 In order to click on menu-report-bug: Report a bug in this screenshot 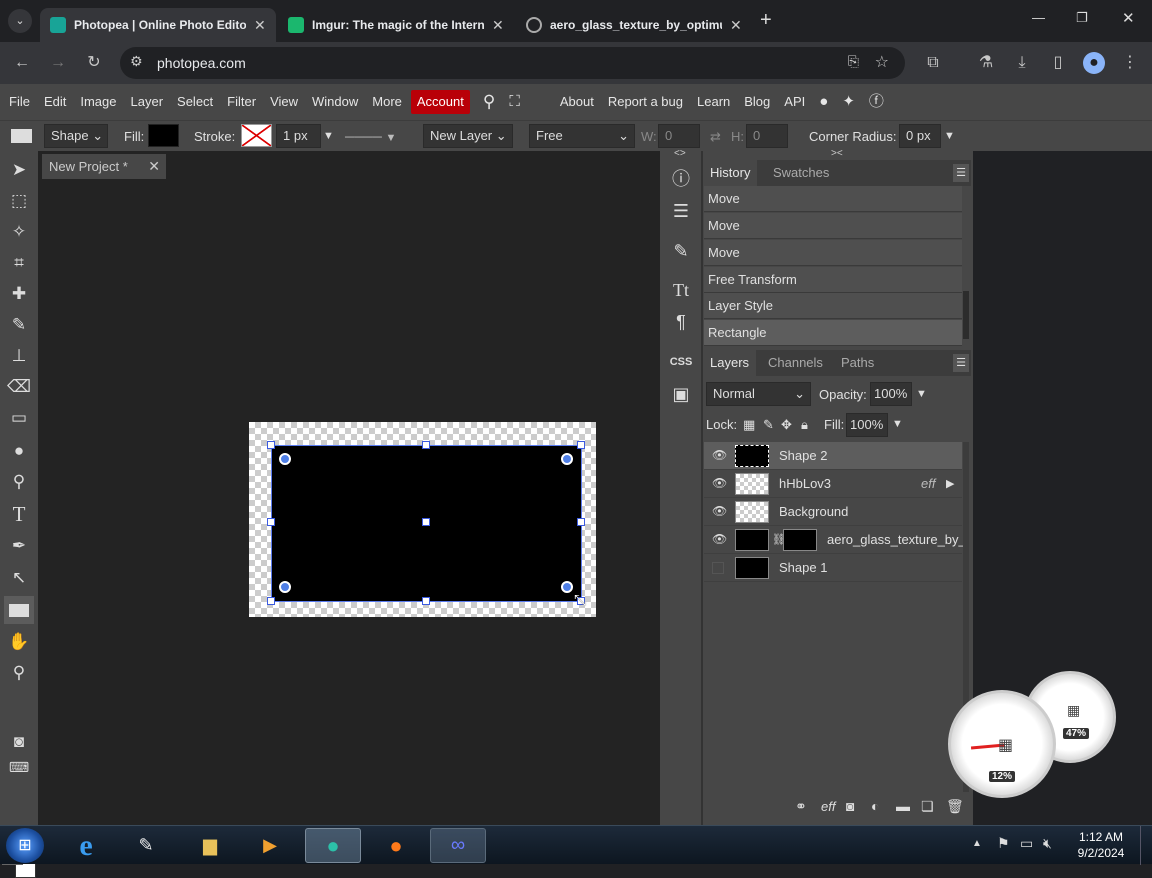, I will do `click(645, 102)`.